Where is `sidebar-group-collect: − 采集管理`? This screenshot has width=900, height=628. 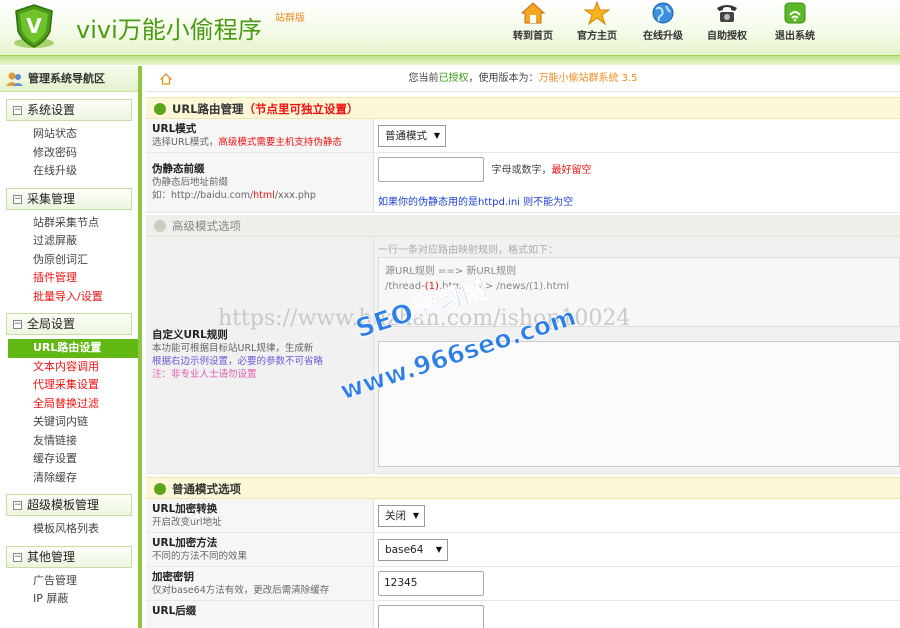 sidebar-group-collect: − 采集管理 is located at coordinates (69, 198).